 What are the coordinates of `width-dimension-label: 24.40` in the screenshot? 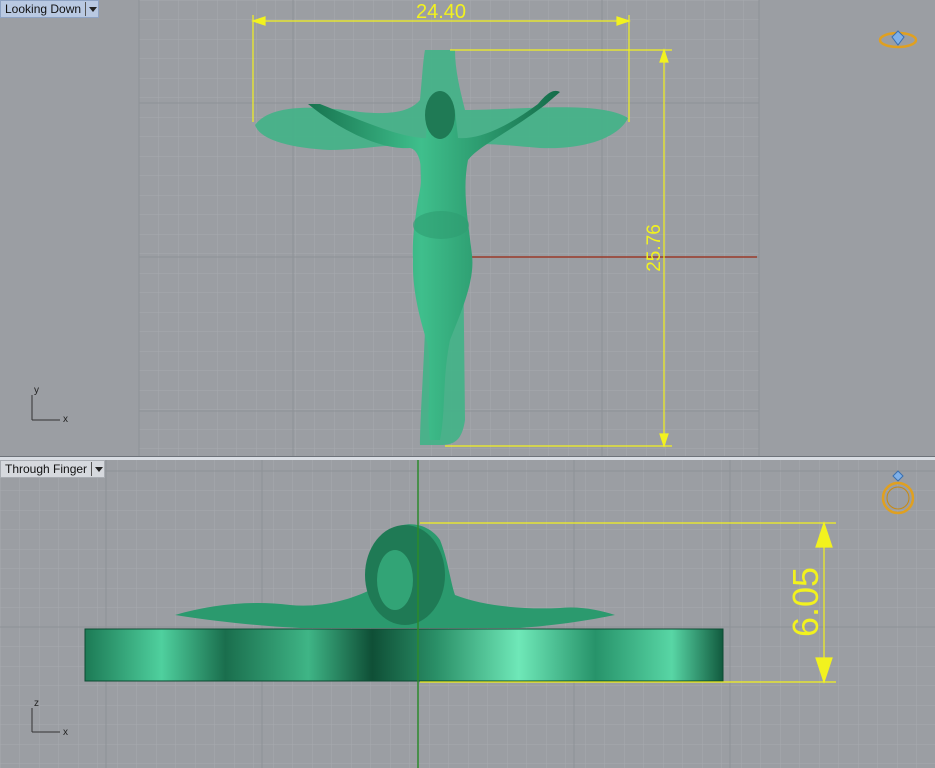 It's located at (441, 12).